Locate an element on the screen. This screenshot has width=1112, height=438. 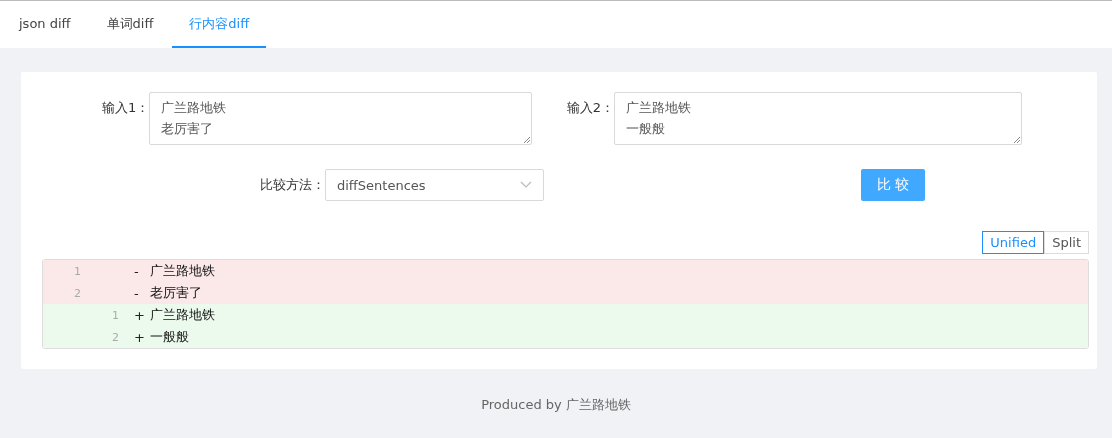
input-line: 一般般 is located at coordinates (645, 129).